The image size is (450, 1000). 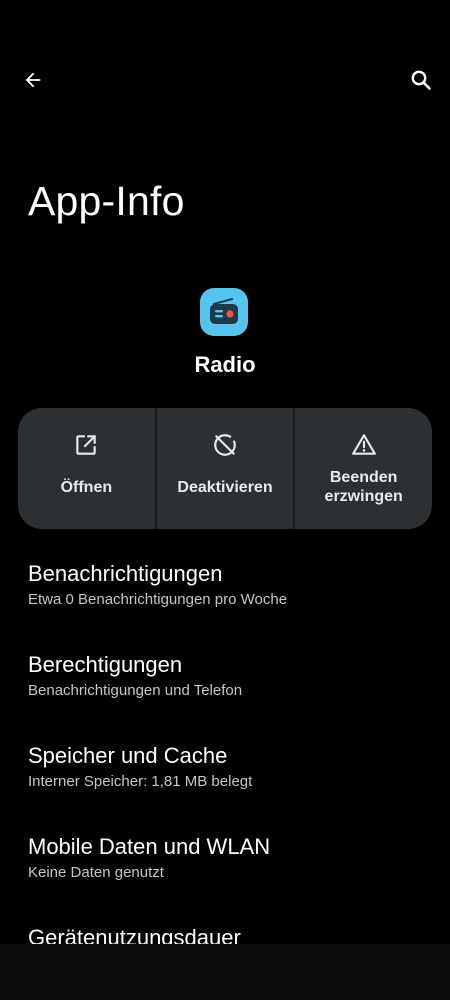 I want to click on settings-item-subtitle: Benachrichtigungen und Telefon, so click(x=135, y=690).